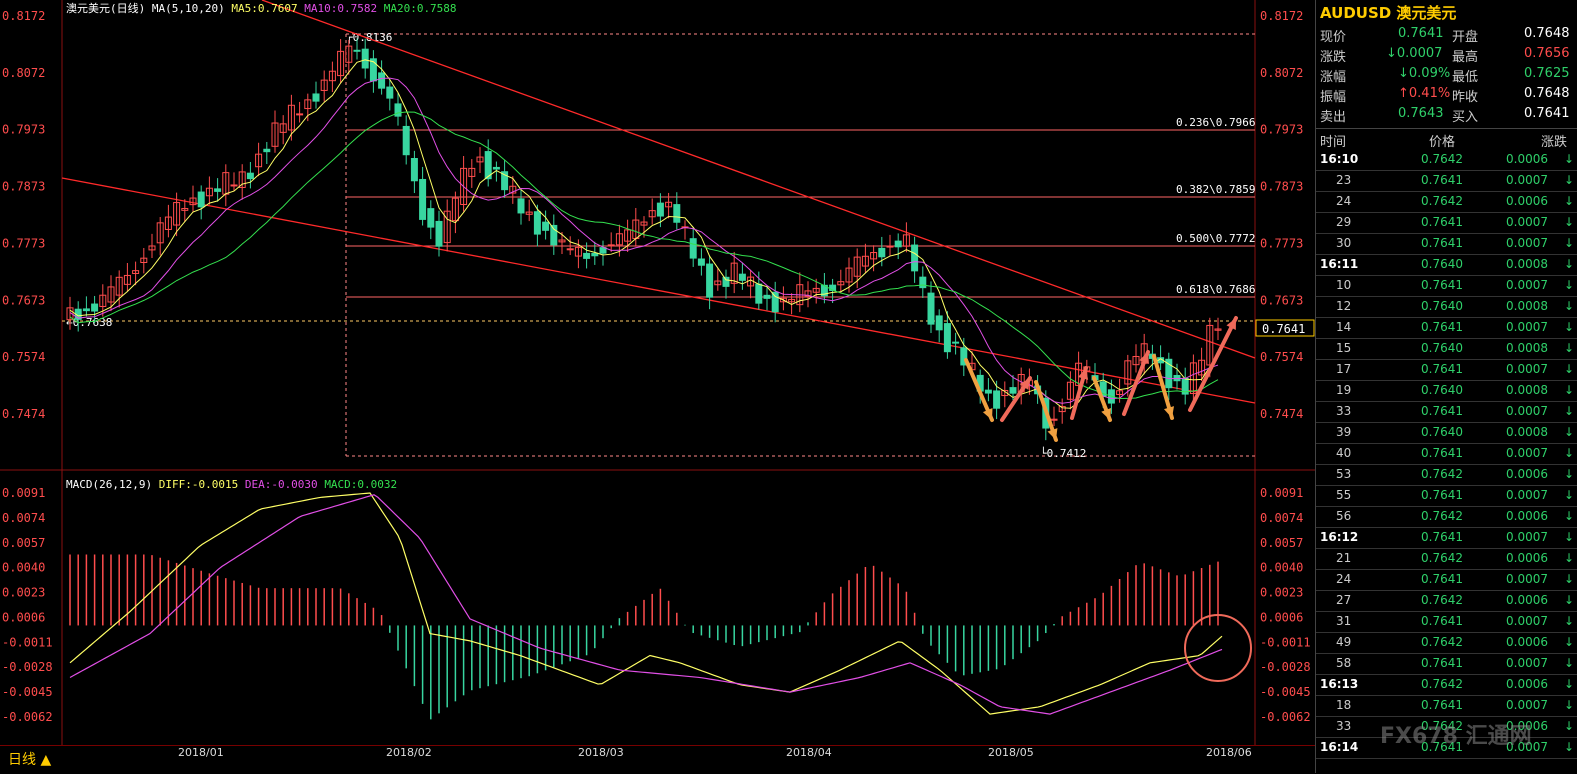  I want to click on tick-row: 29 0.7641 0.0007 ↓, so click(1446, 223).